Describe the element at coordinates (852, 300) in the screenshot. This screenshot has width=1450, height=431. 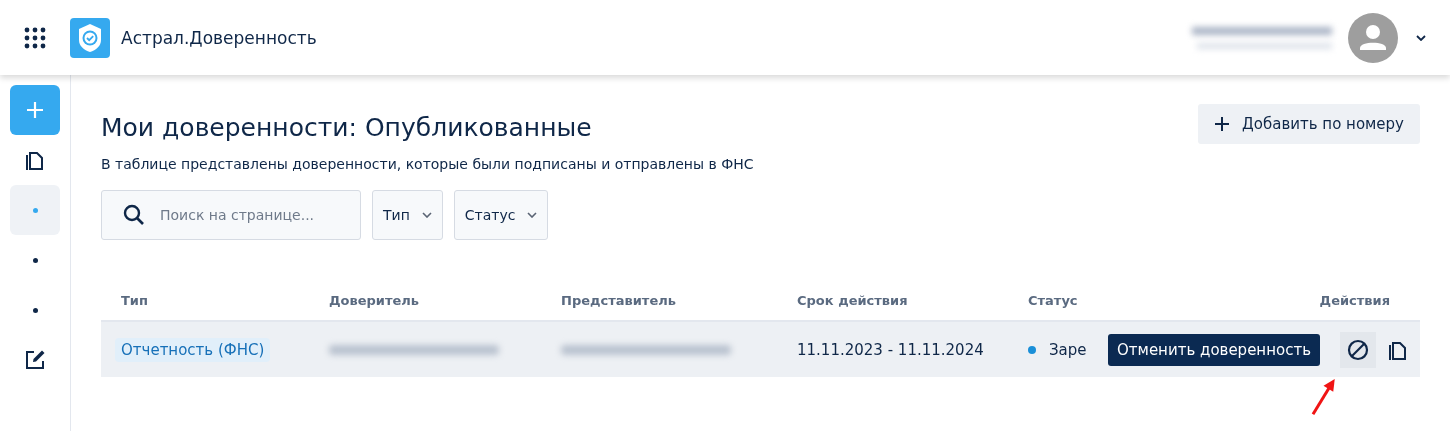
I see `column-header: Срок действия` at that location.